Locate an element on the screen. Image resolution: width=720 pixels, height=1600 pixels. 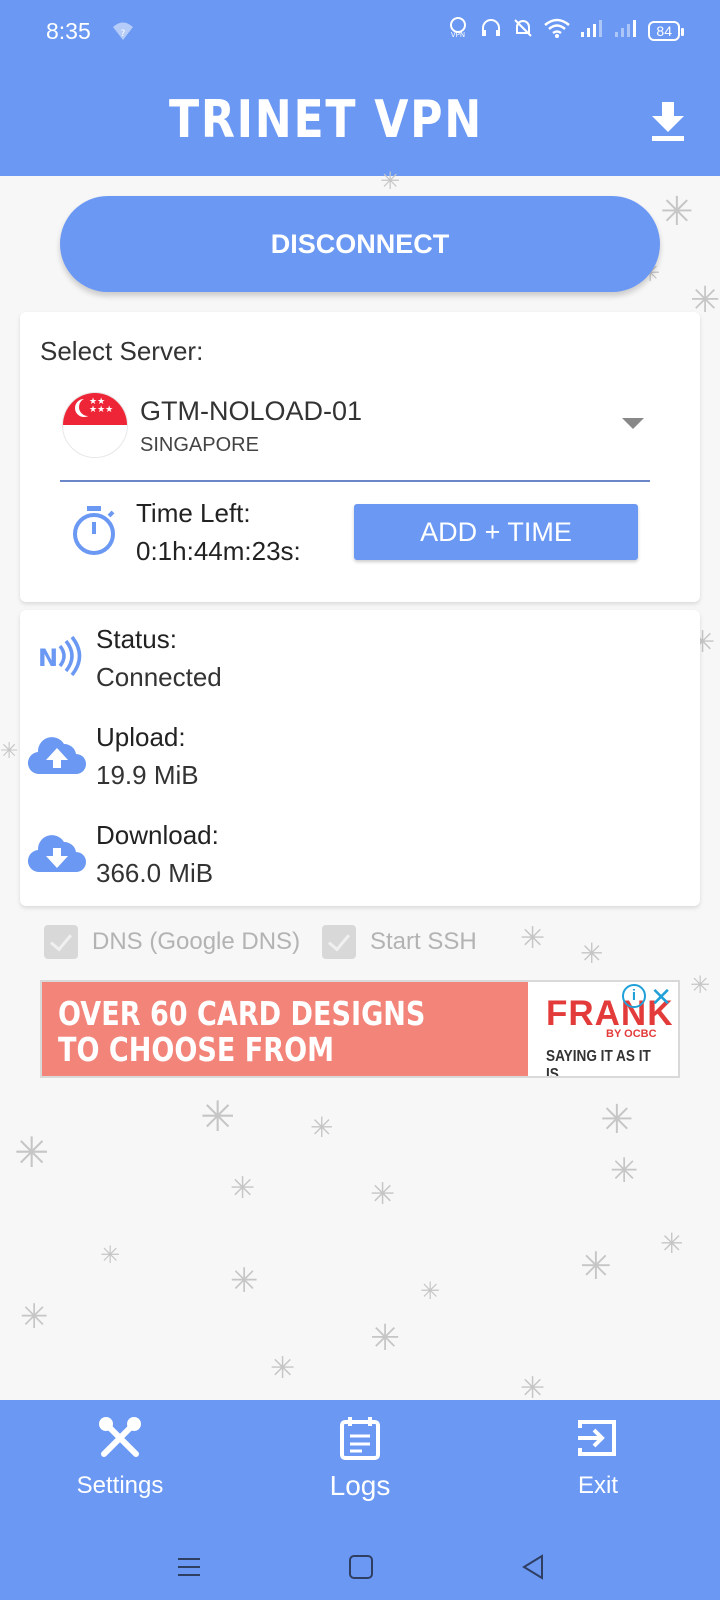
ad-info-icon: i is located at coordinates (634, 996).